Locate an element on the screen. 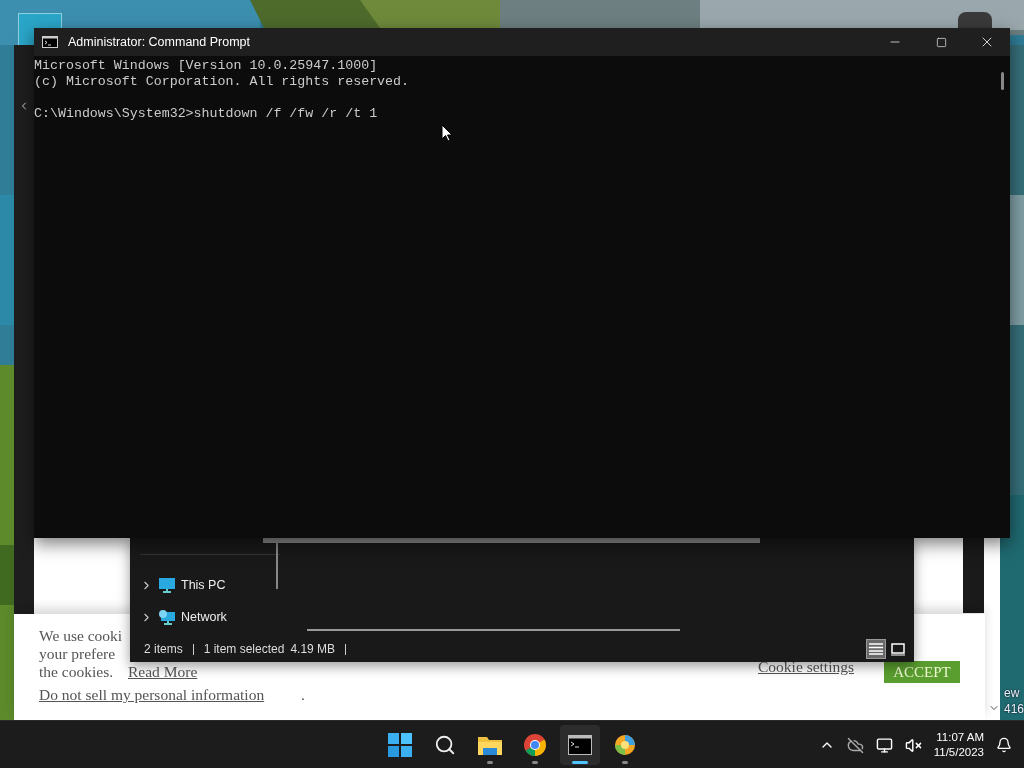 The width and height of the screenshot is (1024, 768). nav-item: This PC is located at coordinates (205, 585).